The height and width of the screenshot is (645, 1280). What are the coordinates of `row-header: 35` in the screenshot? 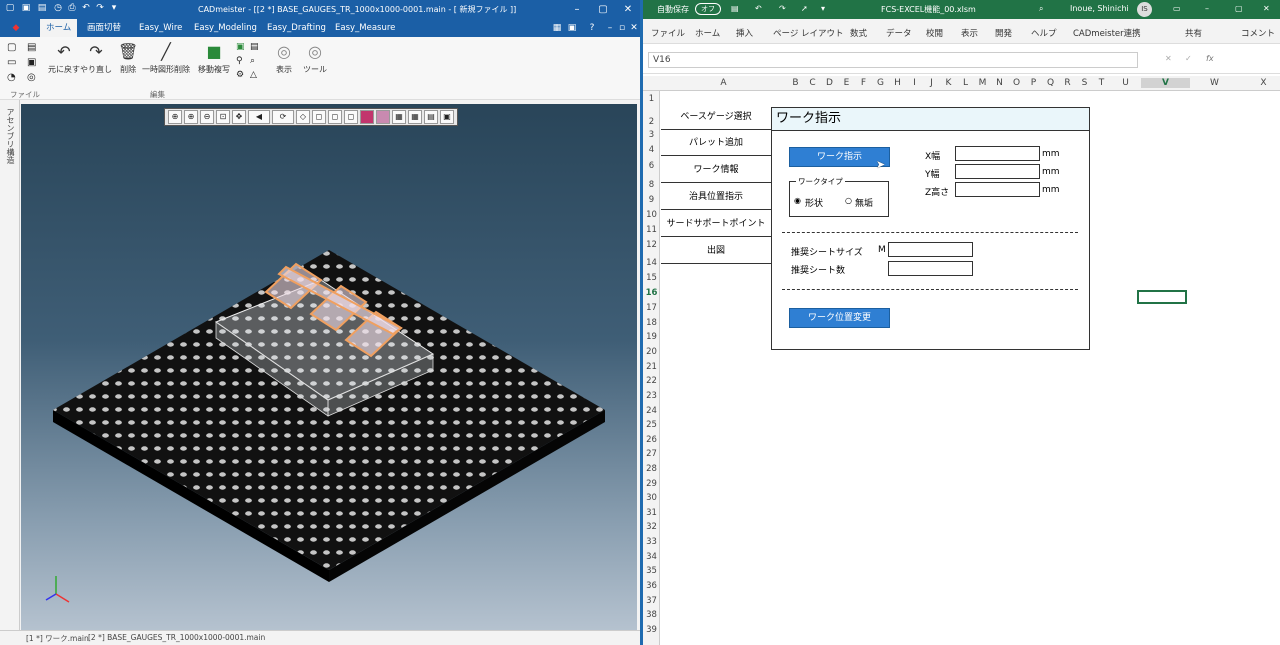 It's located at (651, 571).